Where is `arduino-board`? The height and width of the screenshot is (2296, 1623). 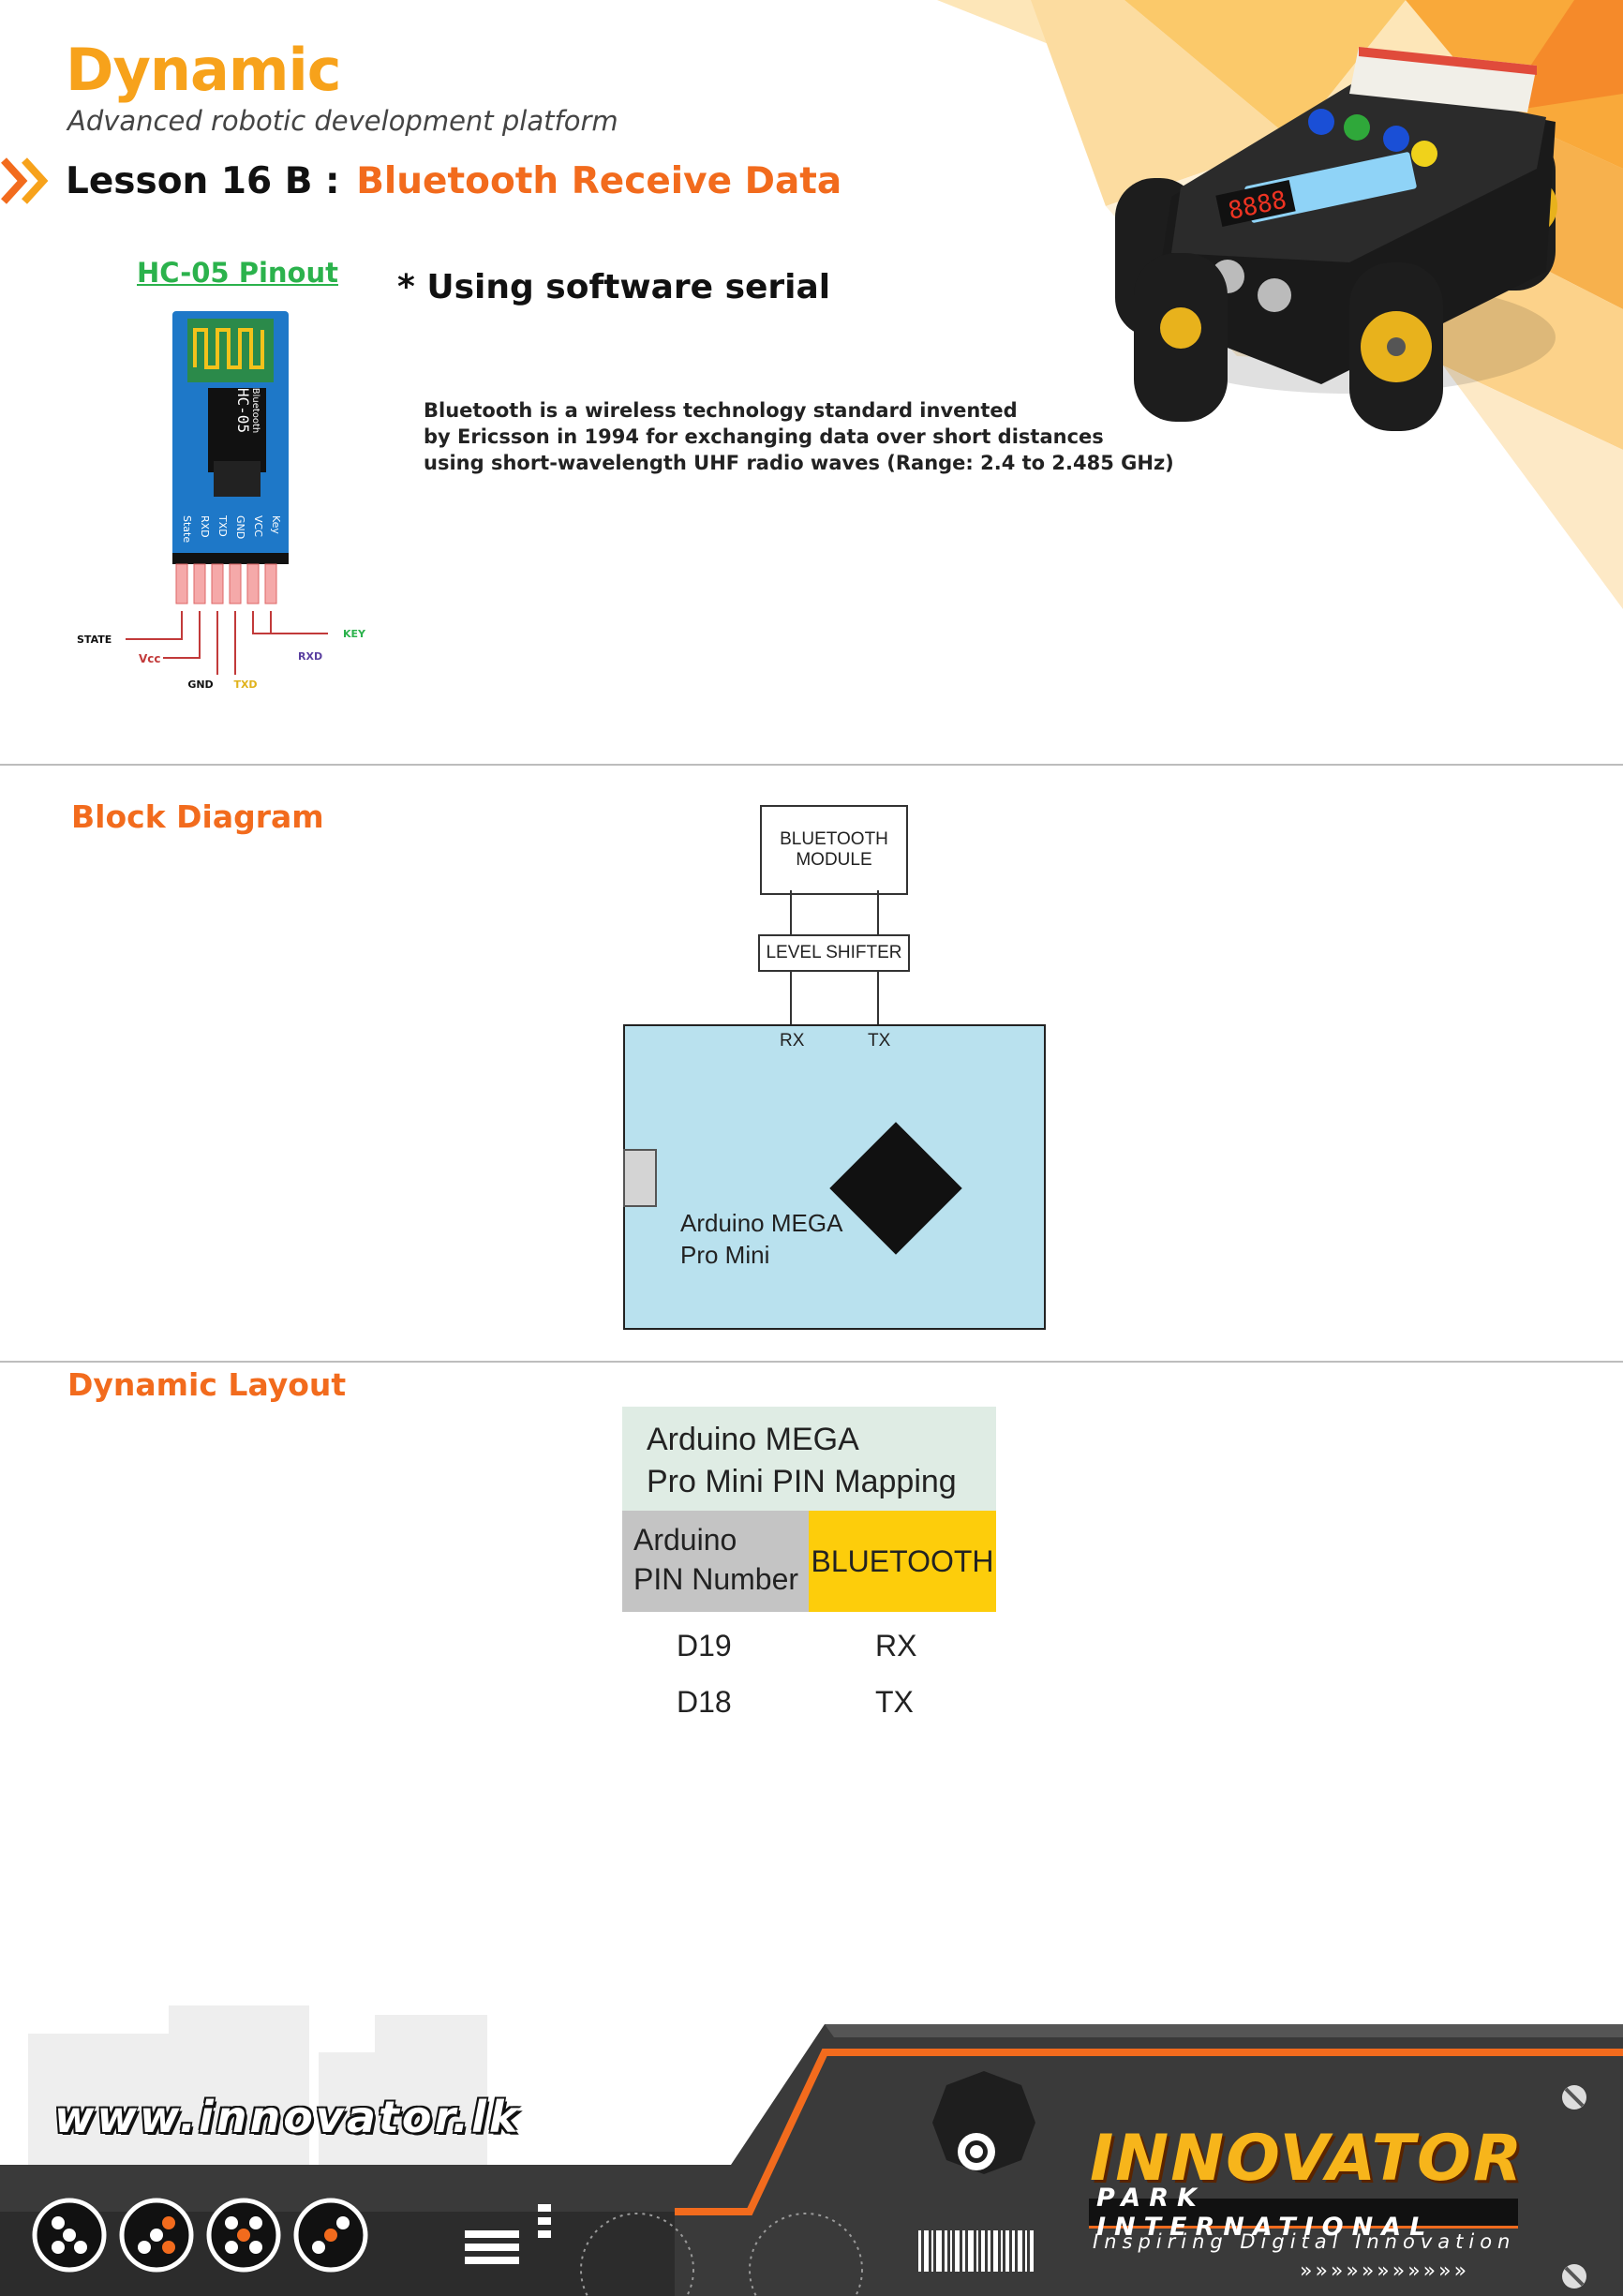 arduino-board is located at coordinates (835, 1177).